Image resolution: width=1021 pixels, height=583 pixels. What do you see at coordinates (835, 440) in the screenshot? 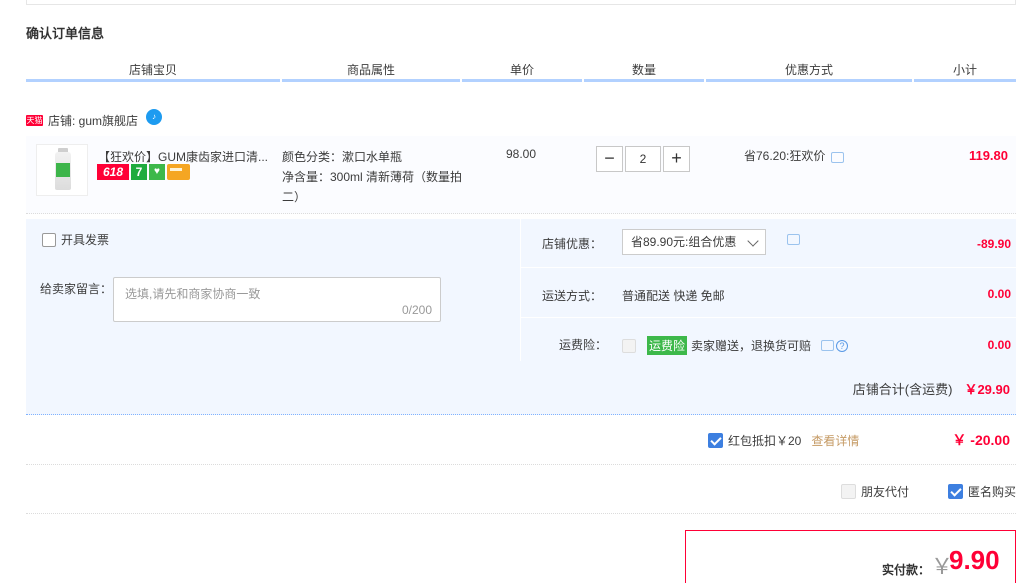
I see `red-packet-details-link: 查看详情` at bounding box center [835, 440].